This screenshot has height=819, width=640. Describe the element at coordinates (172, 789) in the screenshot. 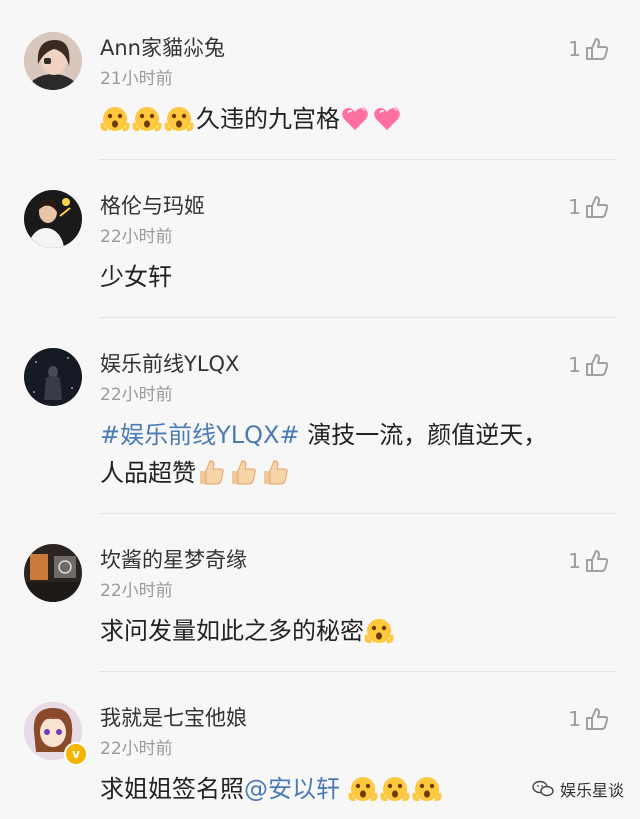

I see `comment-text-body: 求姐姐签名照` at that location.